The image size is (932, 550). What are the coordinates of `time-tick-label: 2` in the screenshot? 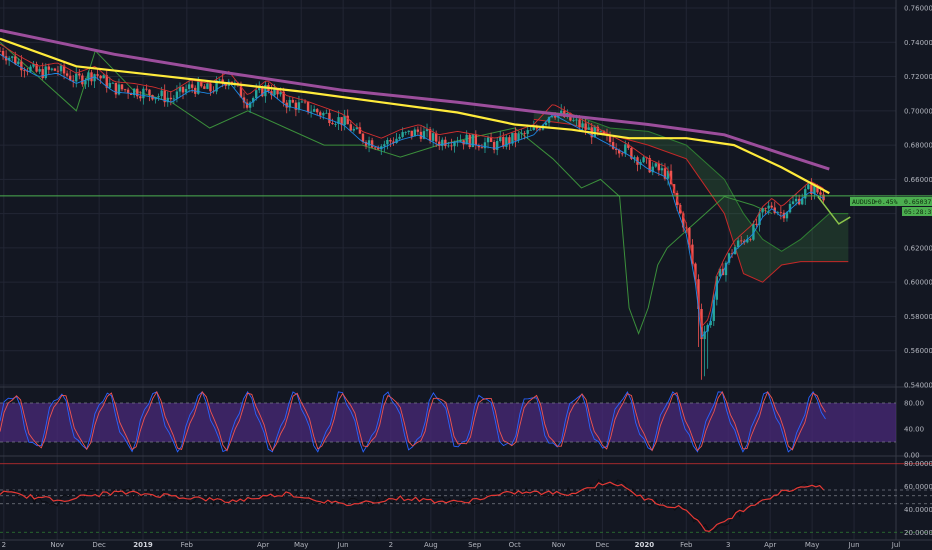 It's located at (391, 545).